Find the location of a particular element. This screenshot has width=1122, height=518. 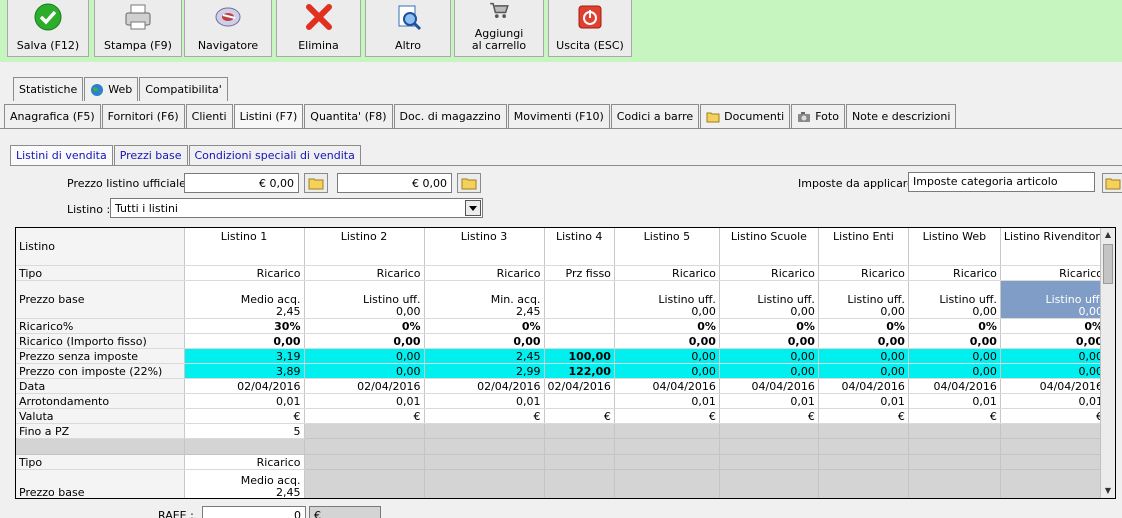

grid-cell: 5 is located at coordinates (244, 431).